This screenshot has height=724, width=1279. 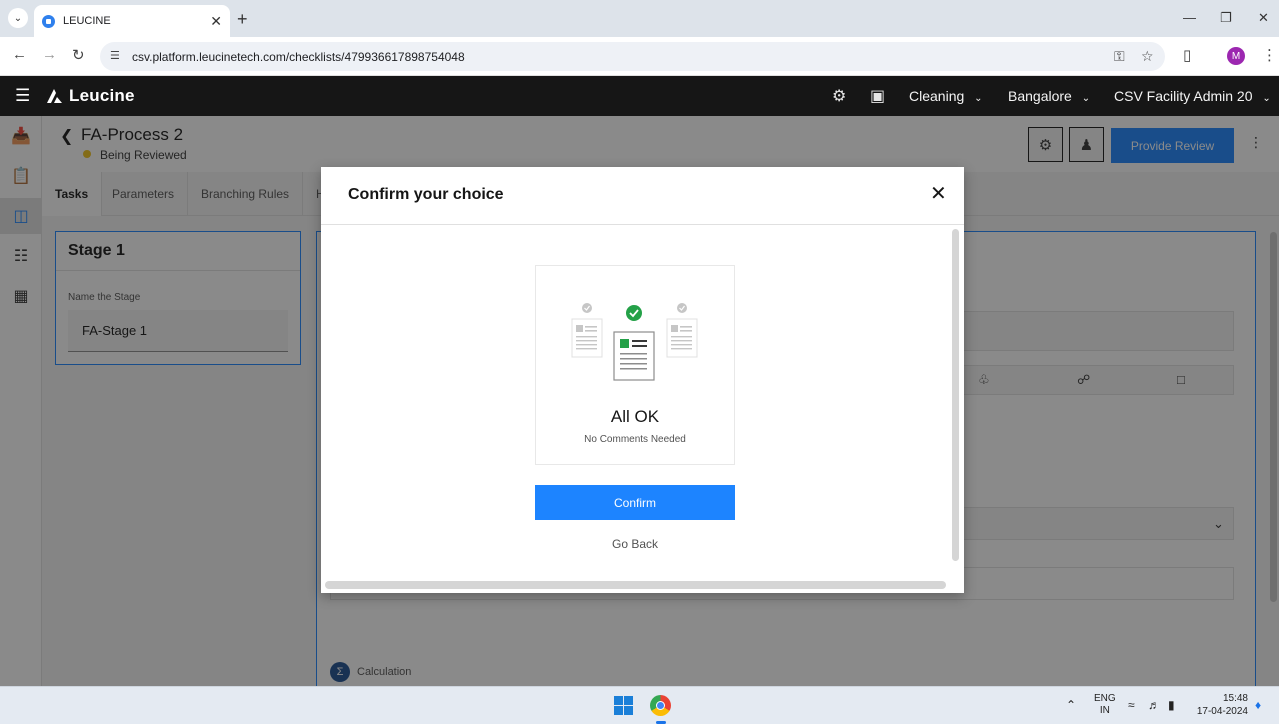 What do you see at coordinates (938, 194) in the screenshot?
I see `close-icon: ✕` at bounding box center [938, 194].